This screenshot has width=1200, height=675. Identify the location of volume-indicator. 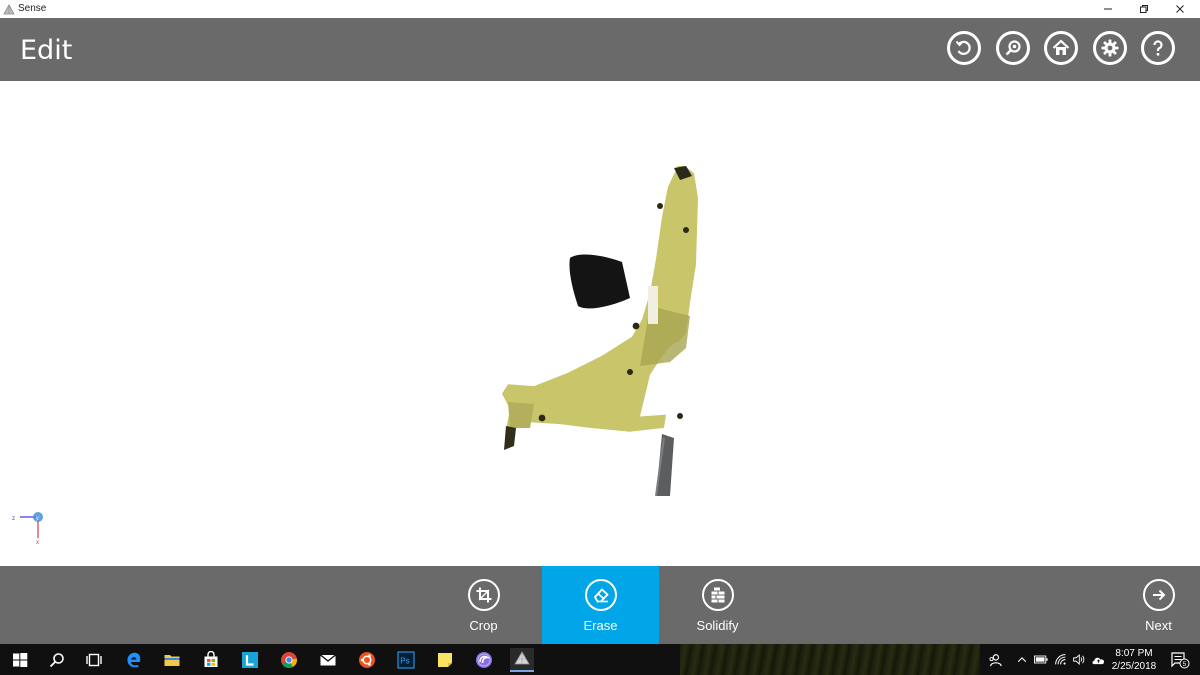
(1078, 659).